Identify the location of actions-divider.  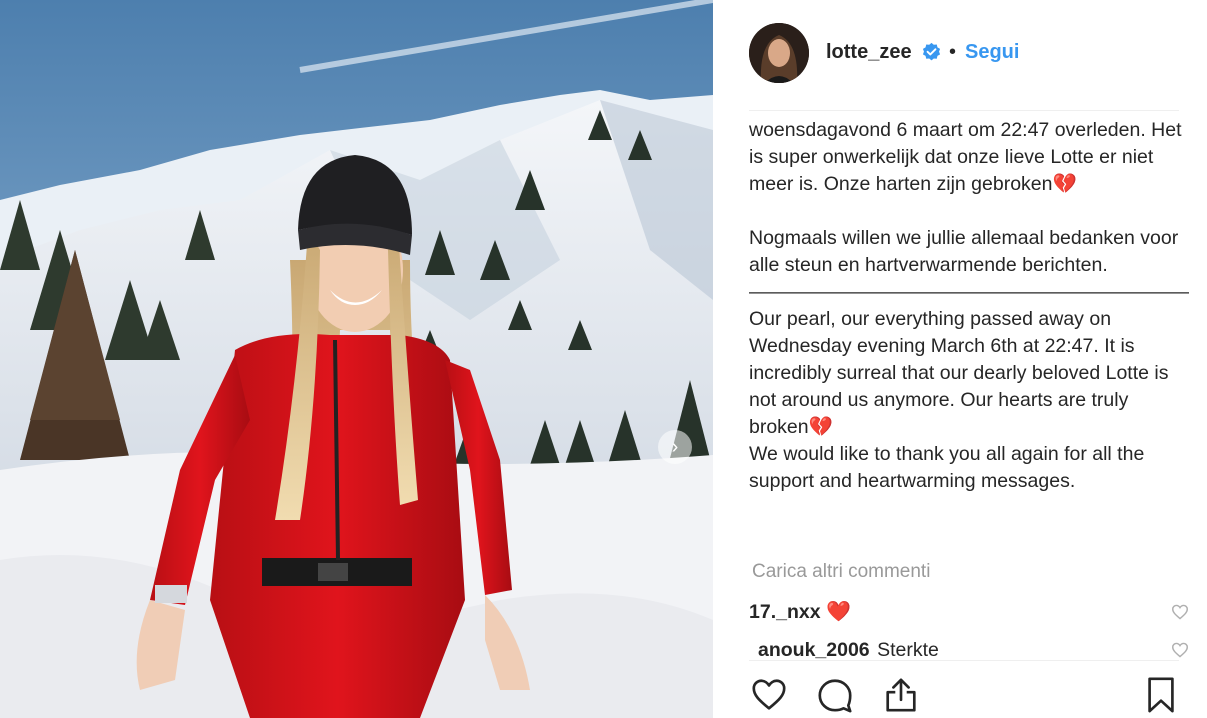
(964, 660).